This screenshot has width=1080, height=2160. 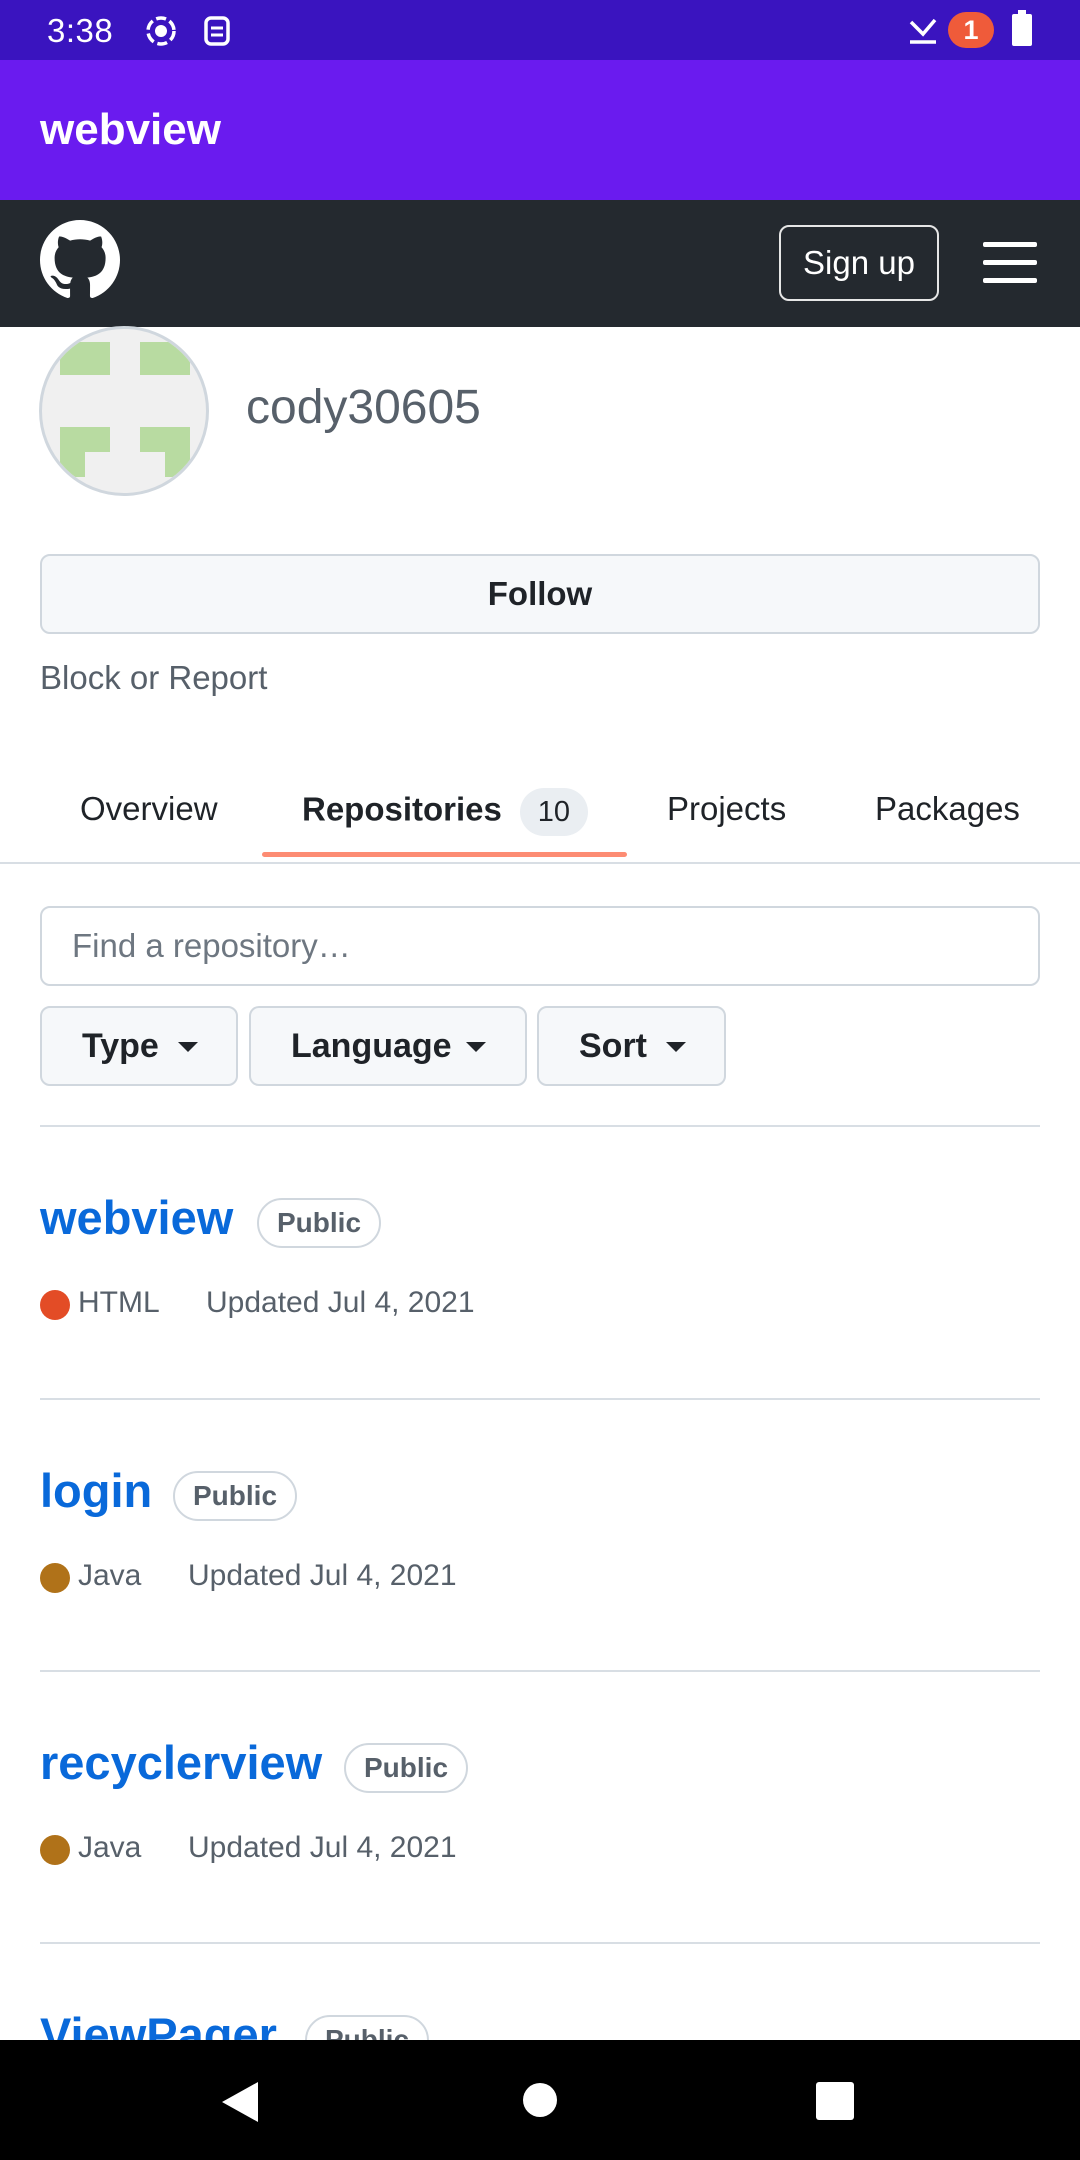 I want to click on back-icon, so click(x=240, y=2102).